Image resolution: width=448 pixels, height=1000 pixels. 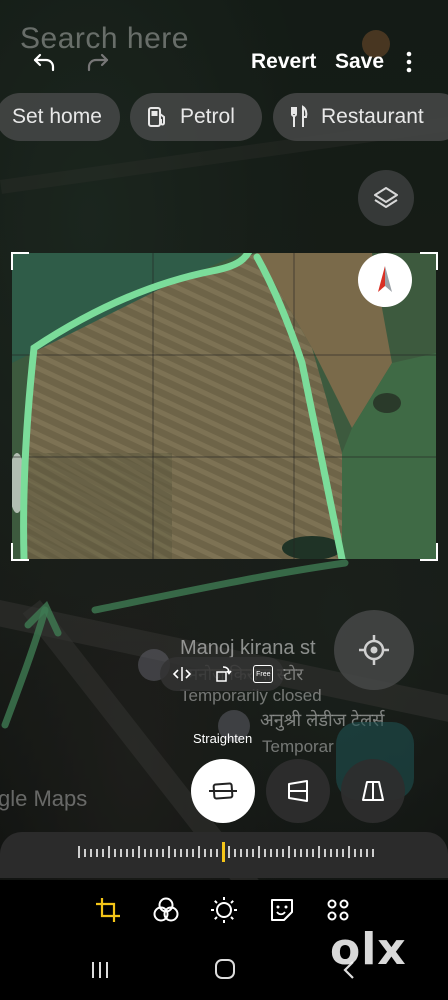 I want to click on more-tools-button, so click(x=338, y=910).